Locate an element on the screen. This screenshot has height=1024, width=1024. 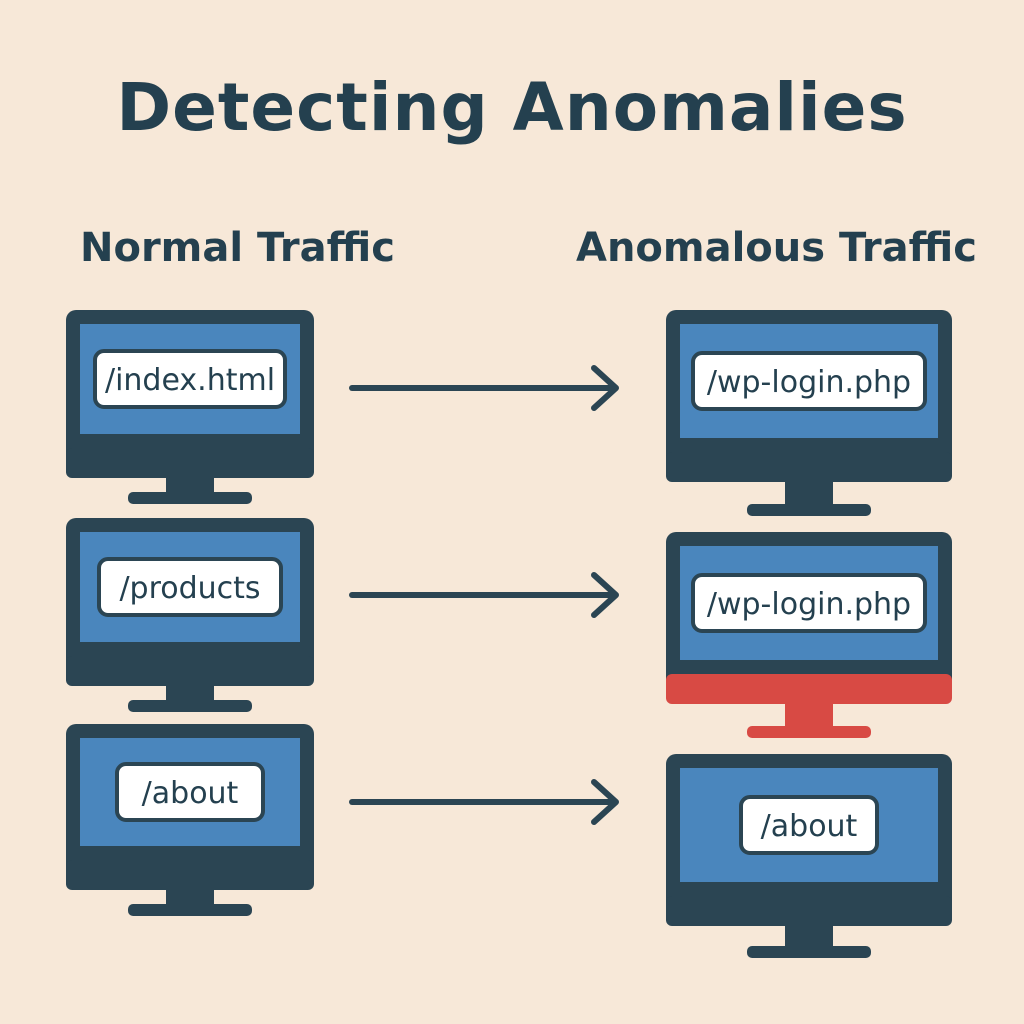
url-label: /index.html is located at coordinates (190, 380).